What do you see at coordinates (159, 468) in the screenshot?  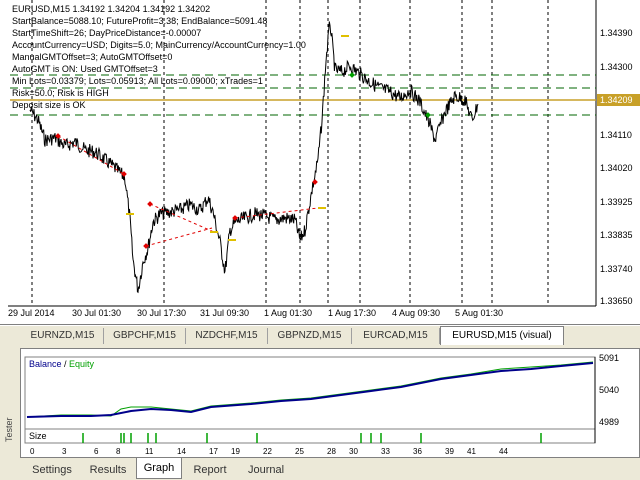 I see `tab-graph: Graph` at bounding box center [159, 468].